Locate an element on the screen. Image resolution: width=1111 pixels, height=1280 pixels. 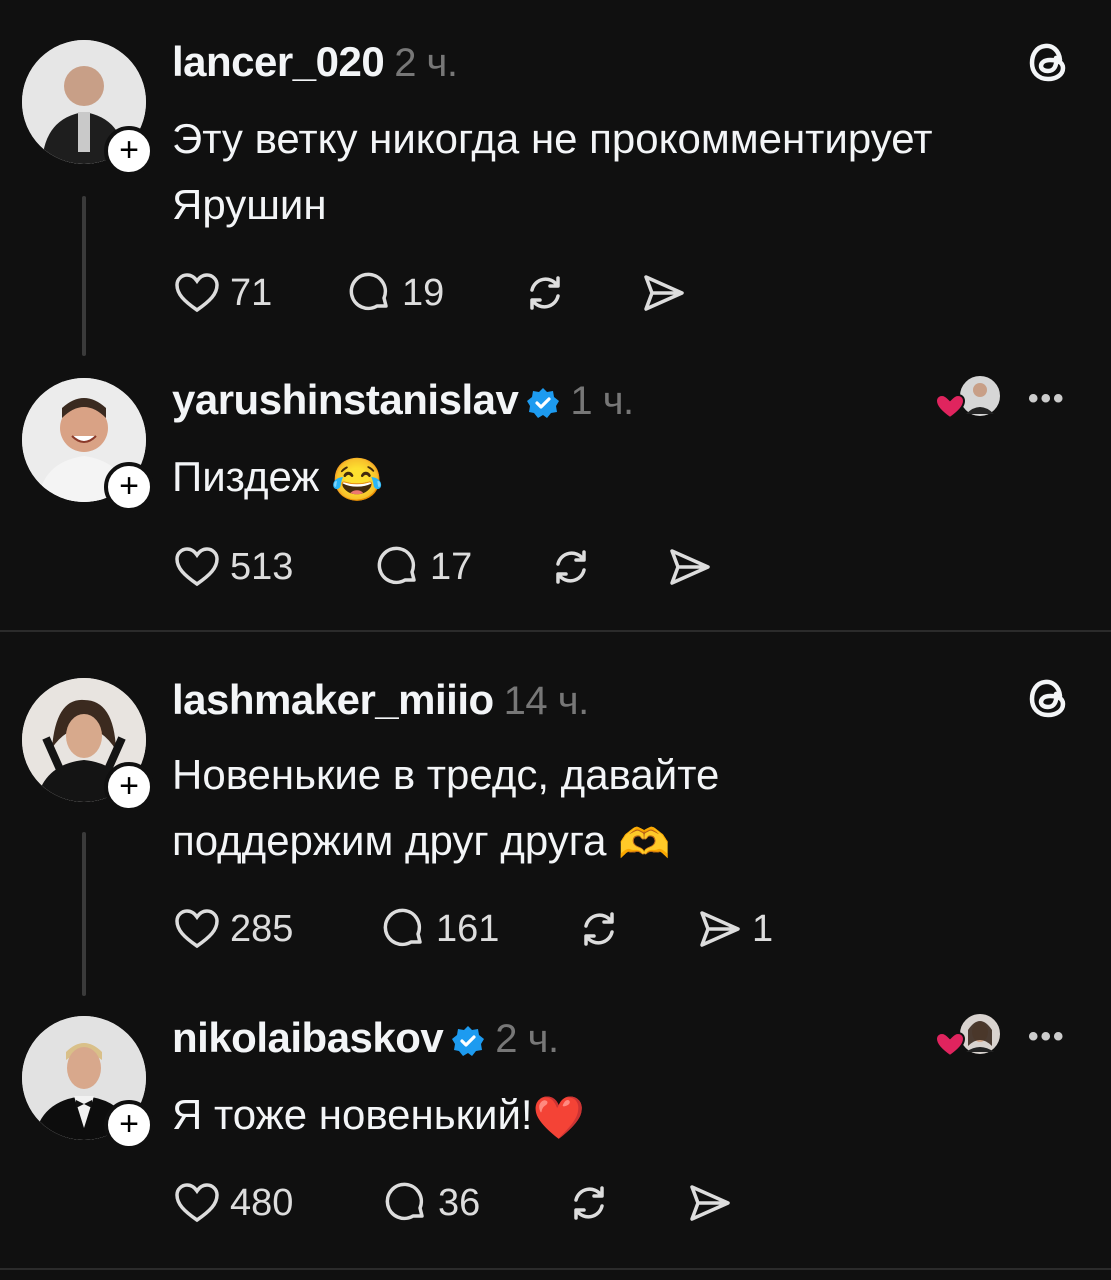
comment-button: 161 is located at coordinates (438, 929).